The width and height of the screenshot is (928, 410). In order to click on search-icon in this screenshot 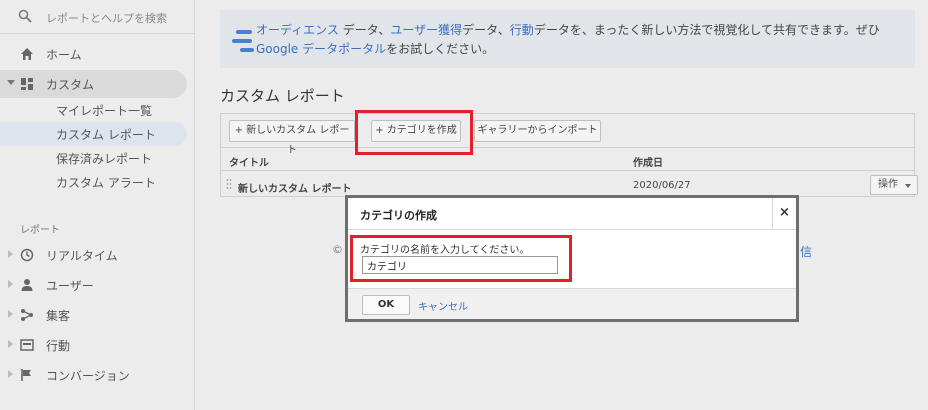, I will do `click(25, 16)`.